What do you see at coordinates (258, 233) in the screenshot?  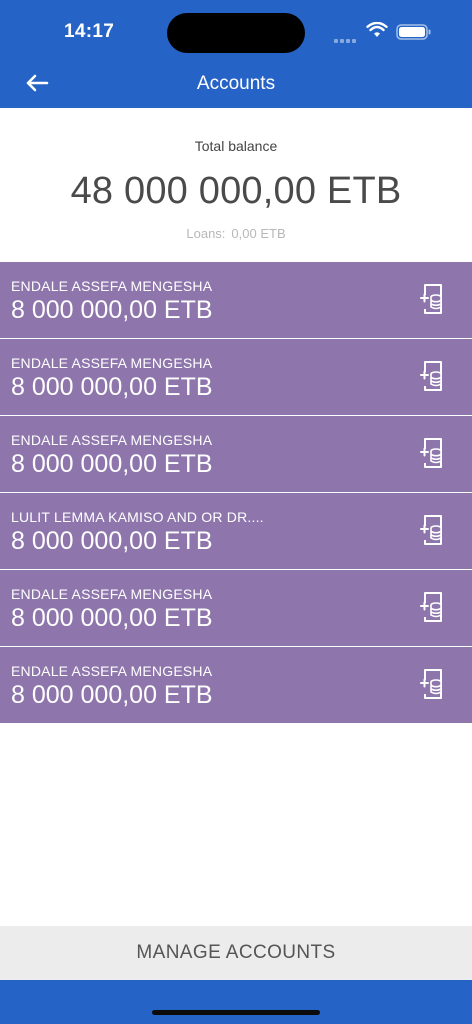 I see `loans-value: 0,00 ETB` at bounding box center [258, 233].